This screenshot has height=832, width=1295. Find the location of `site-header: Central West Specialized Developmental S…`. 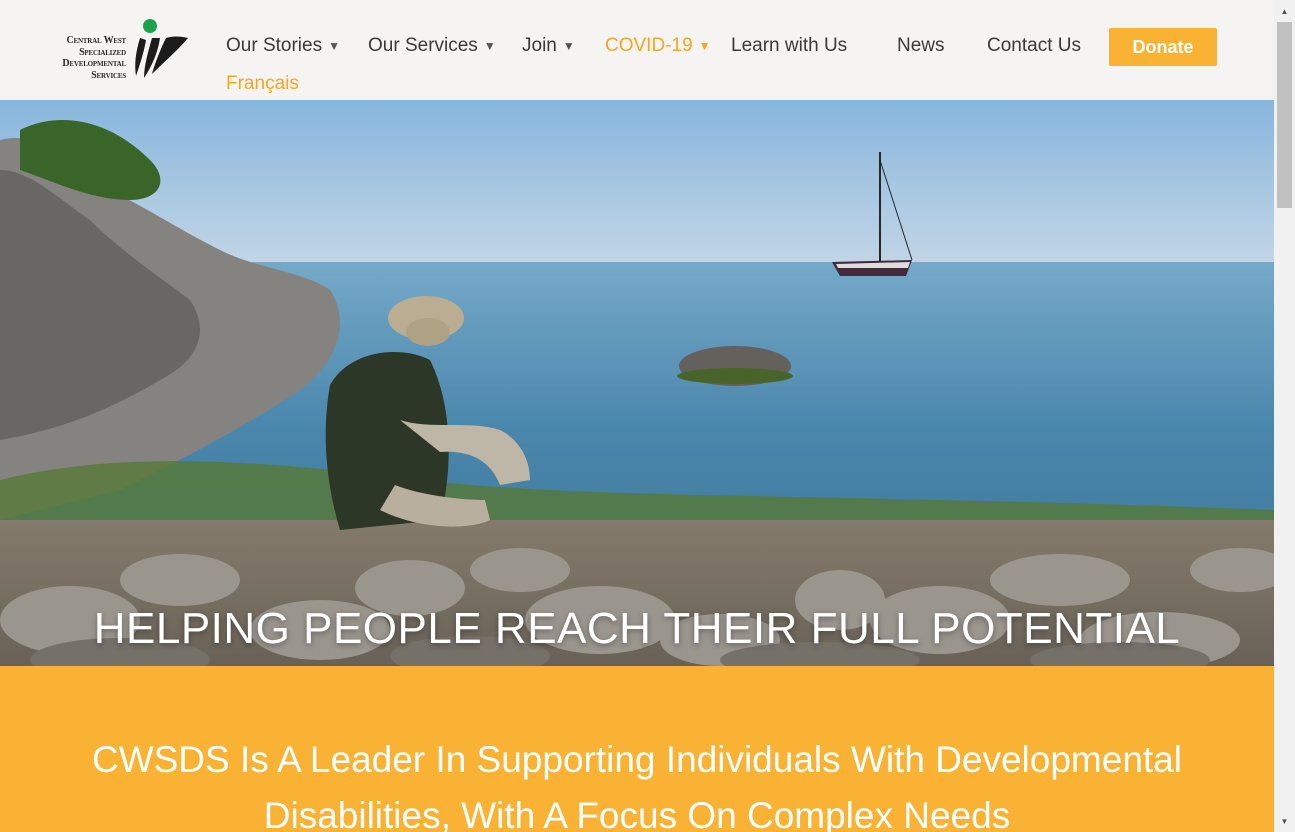

site-header: Central West Specialized Developmental S… is located at coordinates (637, 50).